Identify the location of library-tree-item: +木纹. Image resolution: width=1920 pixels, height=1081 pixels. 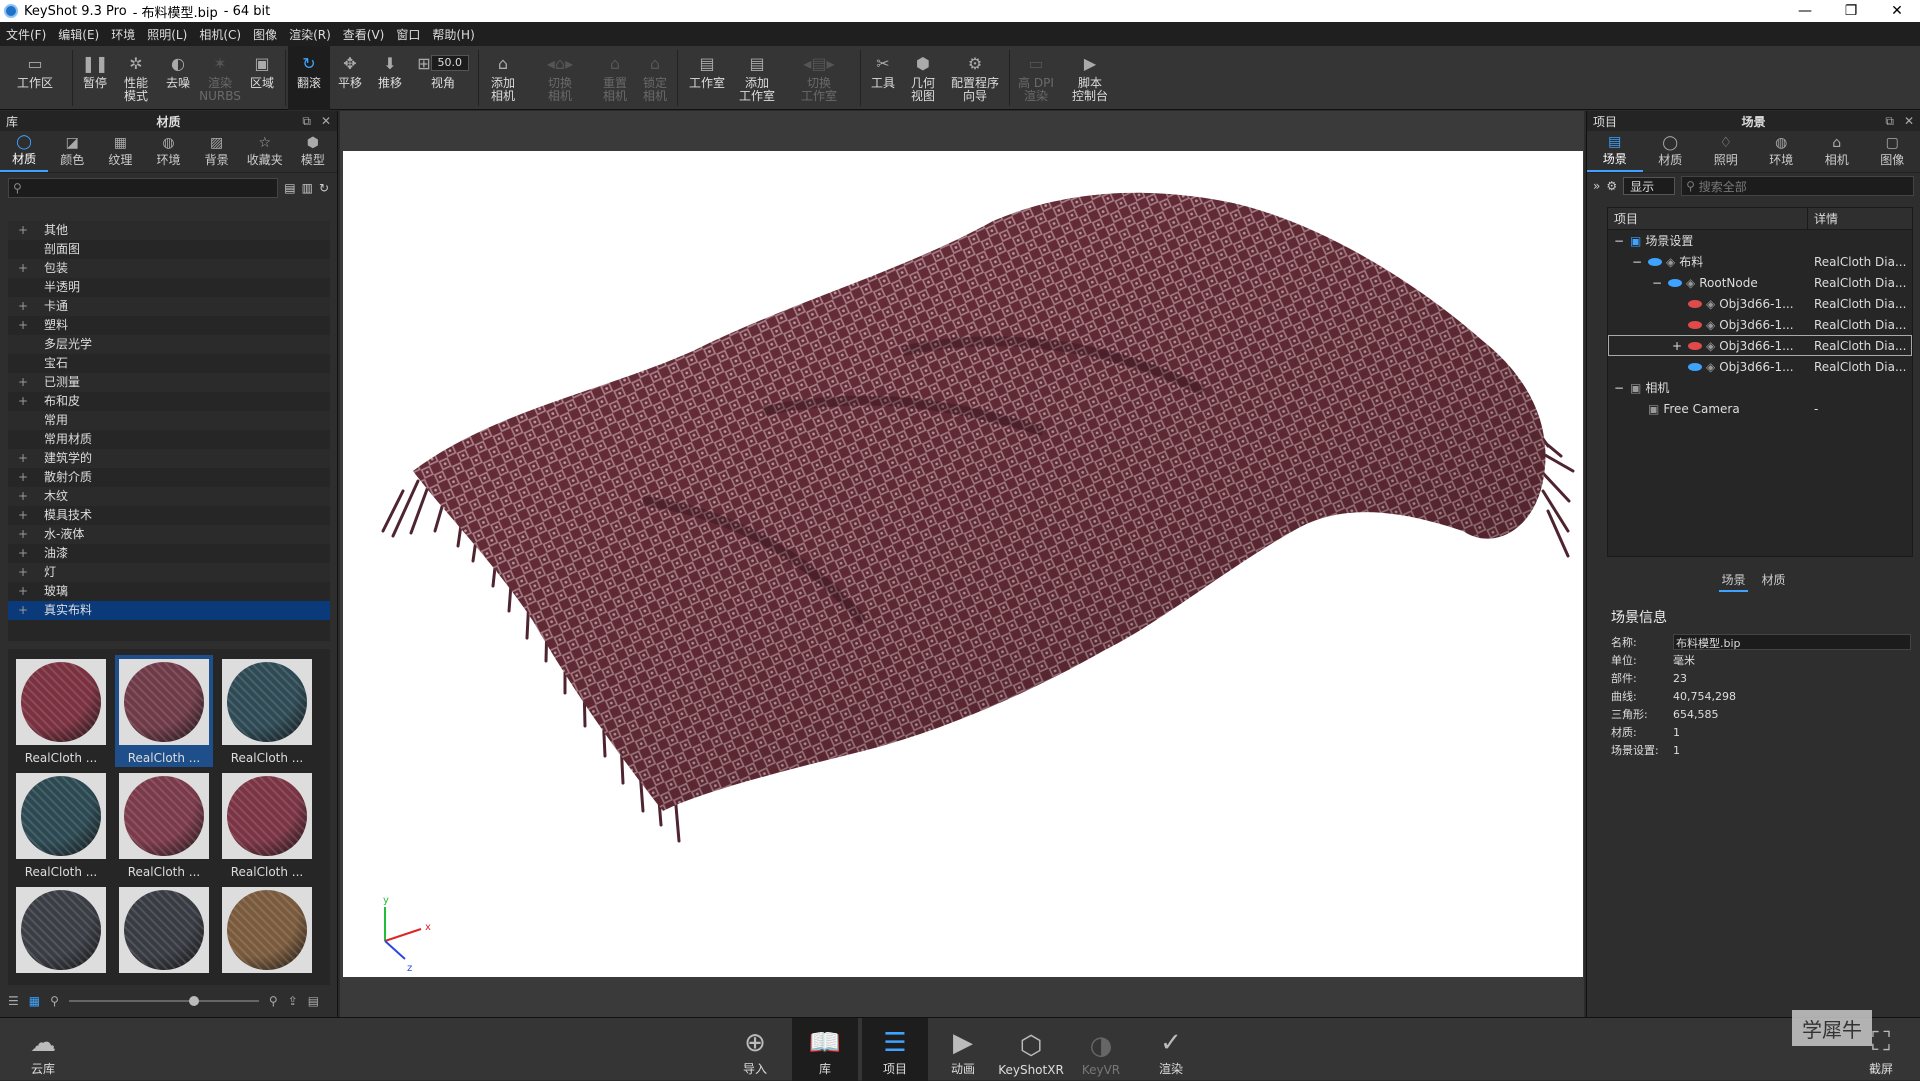
(169, 496).